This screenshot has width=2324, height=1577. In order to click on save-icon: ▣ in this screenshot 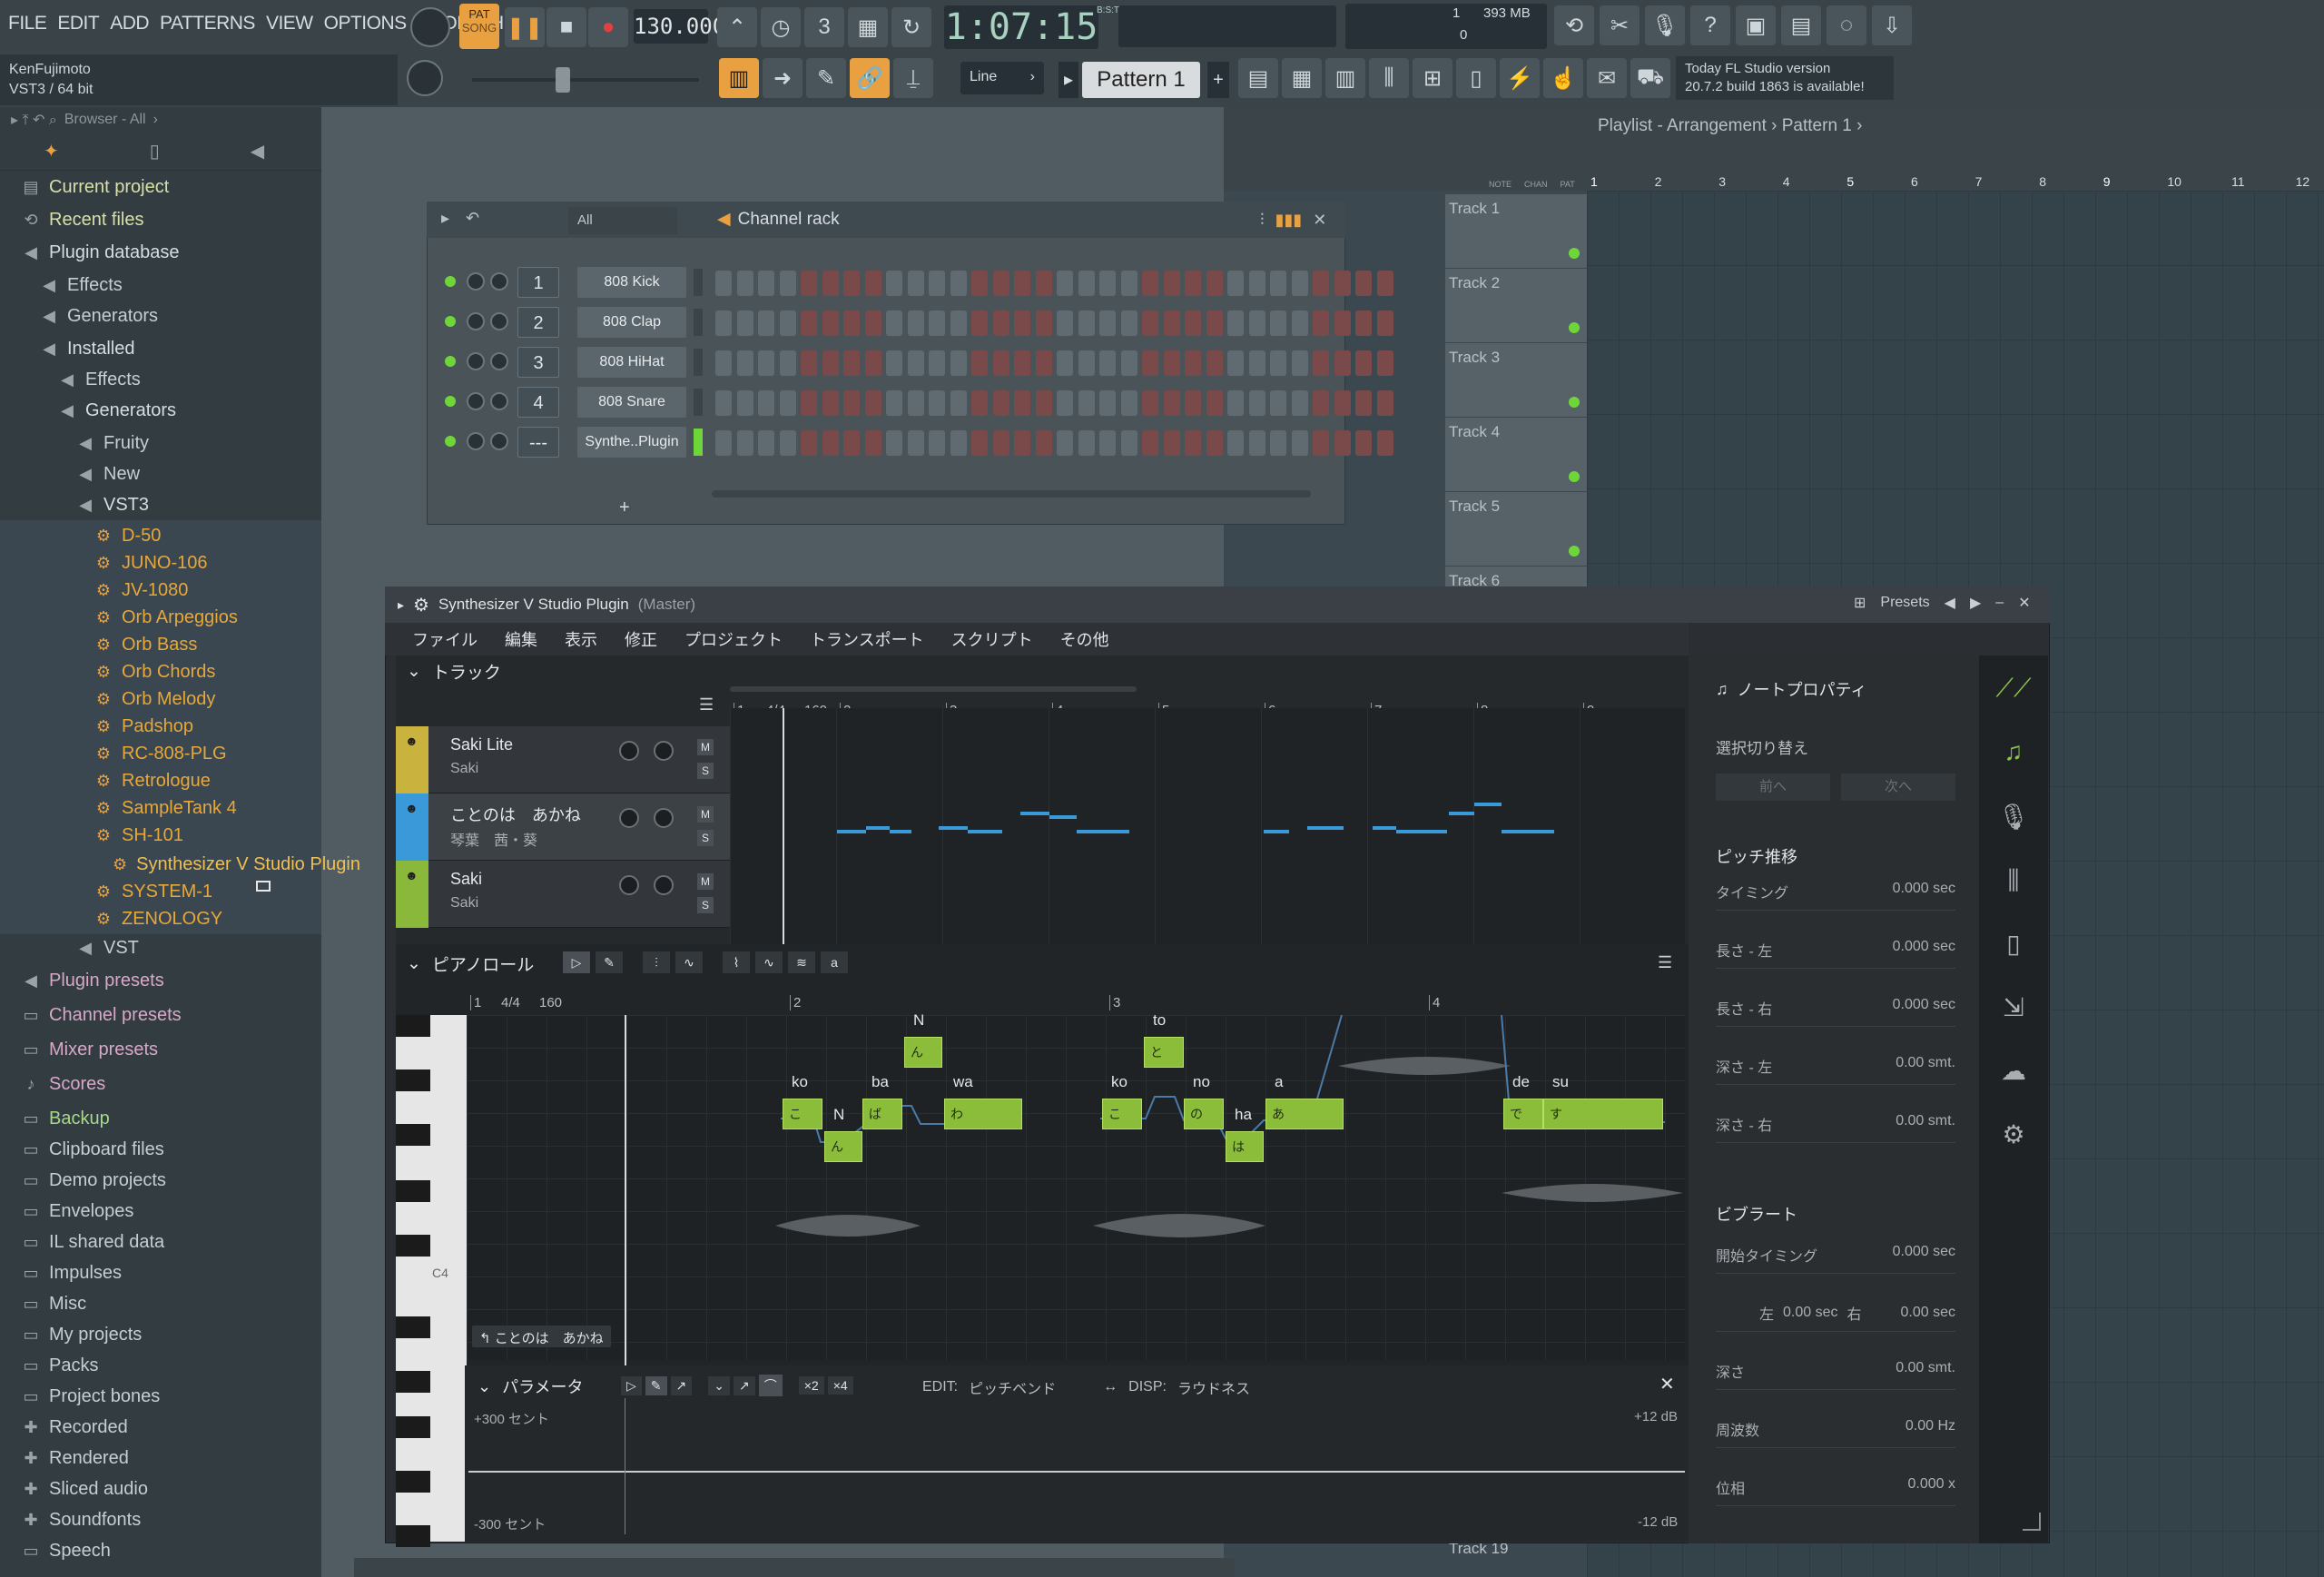, I will do `click(1756, 25)`.